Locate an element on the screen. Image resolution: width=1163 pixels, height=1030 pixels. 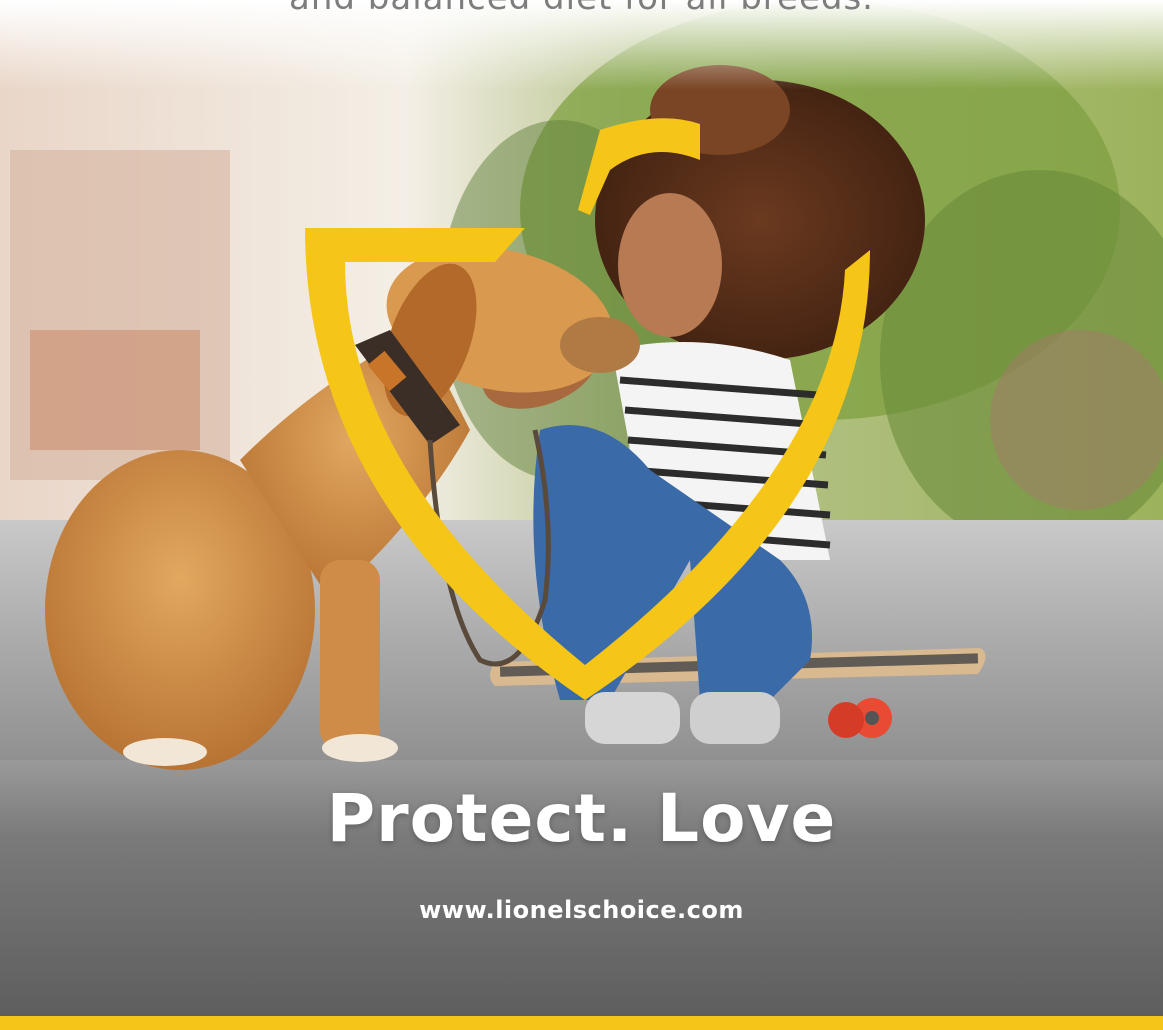
tagline: Protect. Love is located at coordinates (581, 818).